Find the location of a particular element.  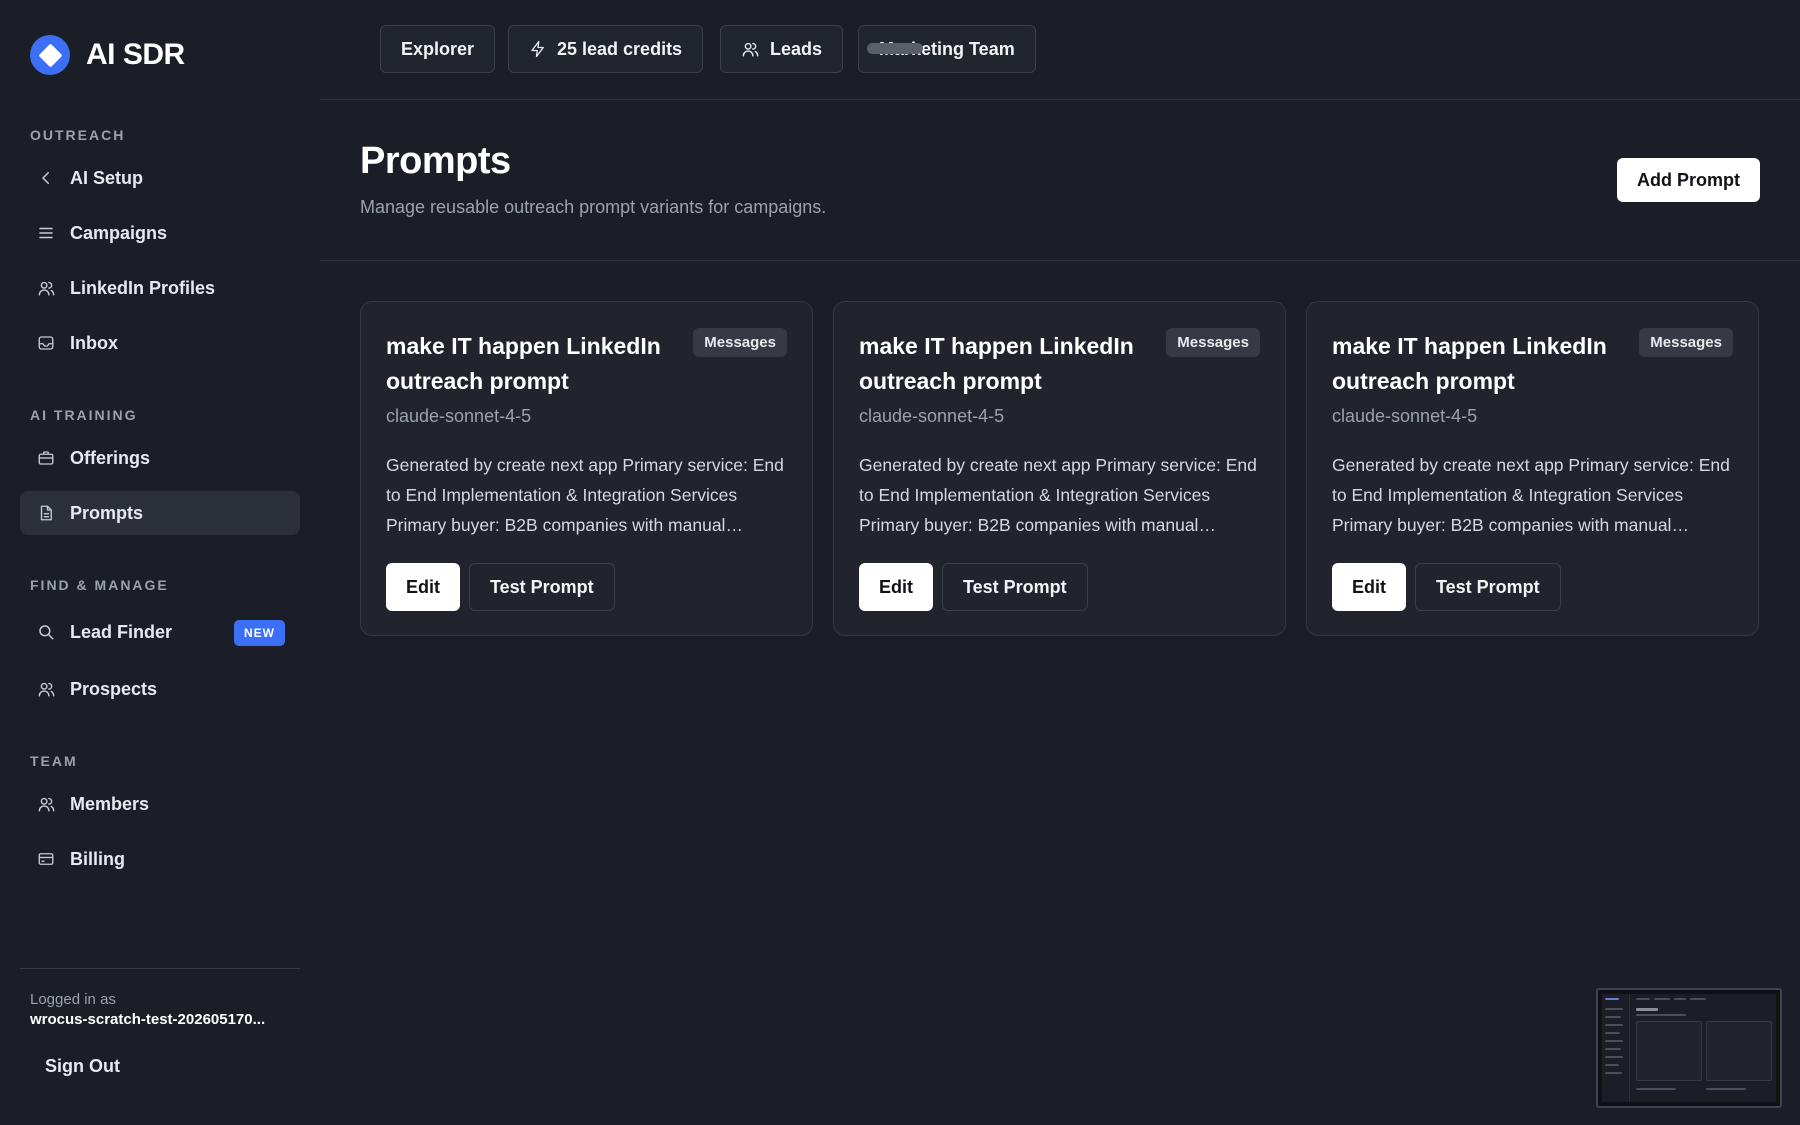

list-icon is located at coordinates (46, 233).